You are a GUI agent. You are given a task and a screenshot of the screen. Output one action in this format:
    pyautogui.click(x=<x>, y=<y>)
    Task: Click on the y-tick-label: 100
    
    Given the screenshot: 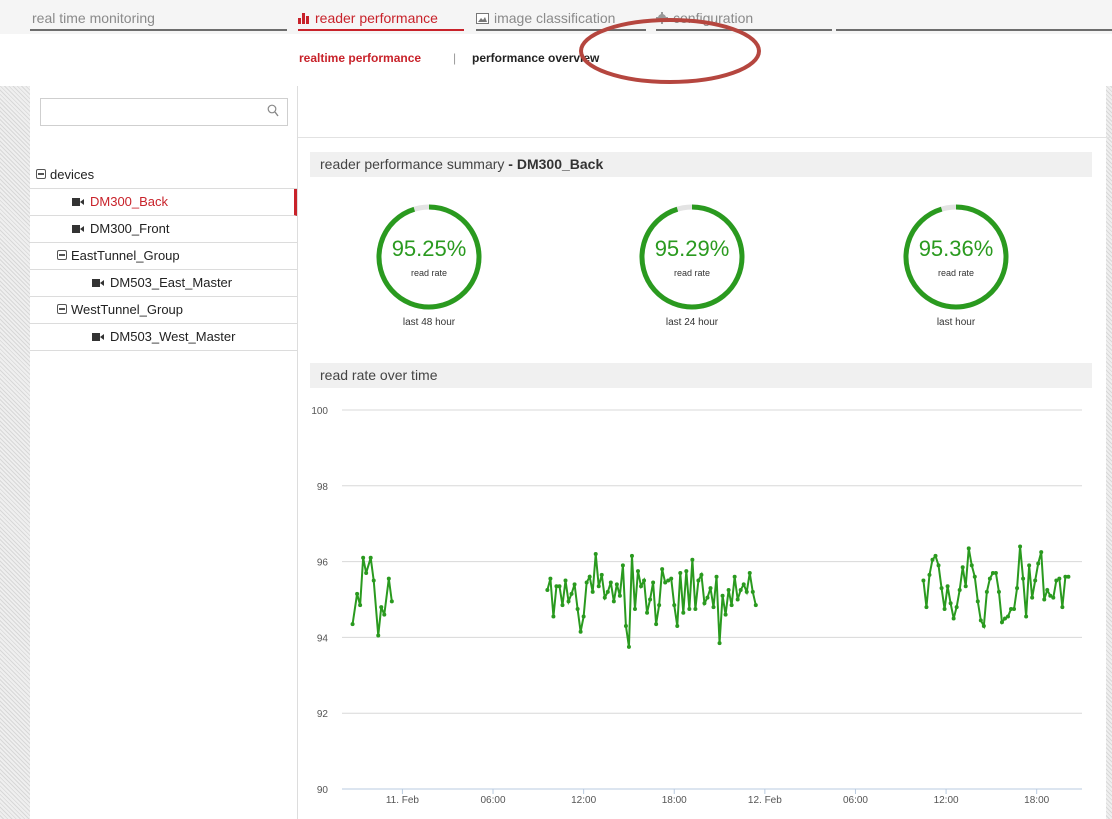 What is the action you would take?
    pyautogui.click(x=319, y=411)
    